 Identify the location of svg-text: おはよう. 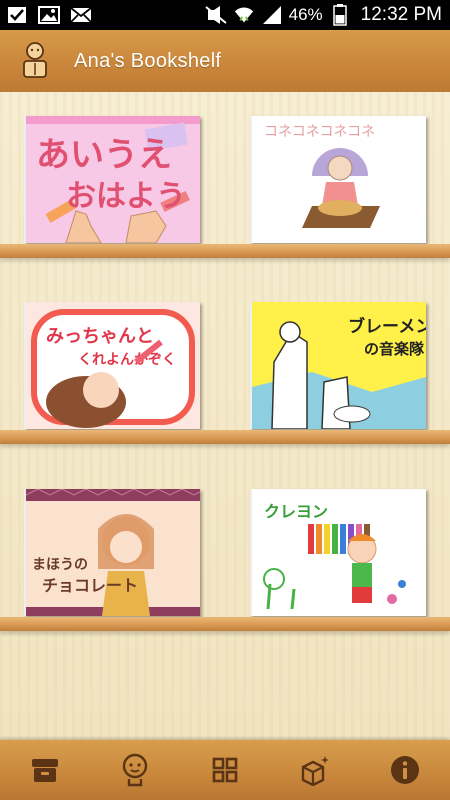
(126, 196).